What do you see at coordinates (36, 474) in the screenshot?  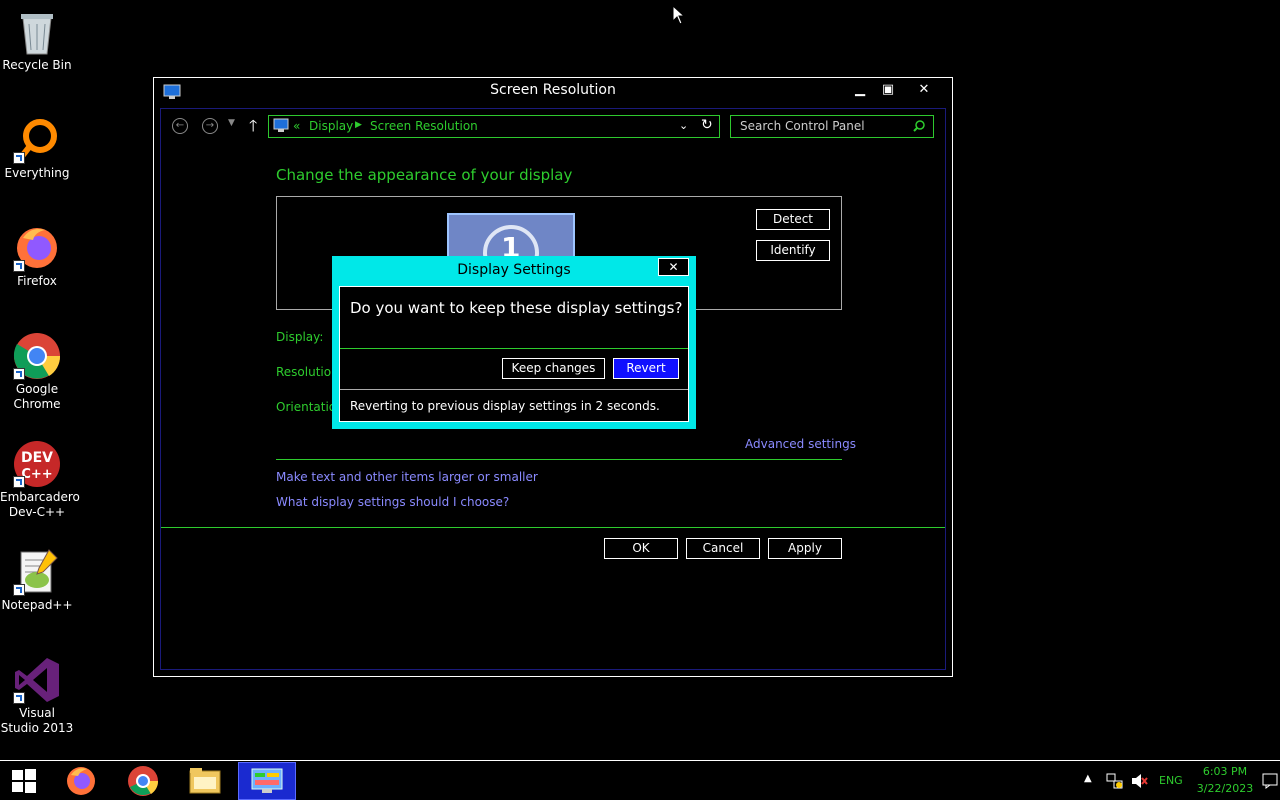 I see `svg-text: C++` at bounding box center [36, 474].